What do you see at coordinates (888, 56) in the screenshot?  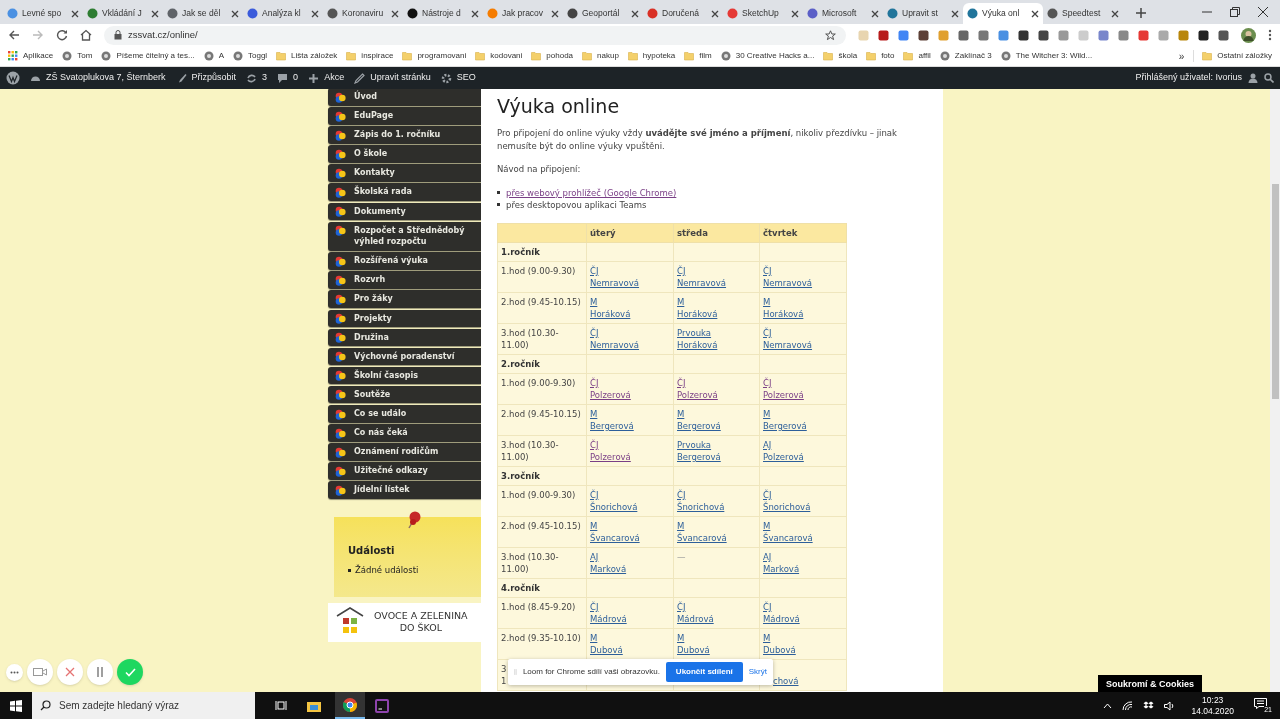 I see `bookmark-link: foto` at bounding box center [888, 56].